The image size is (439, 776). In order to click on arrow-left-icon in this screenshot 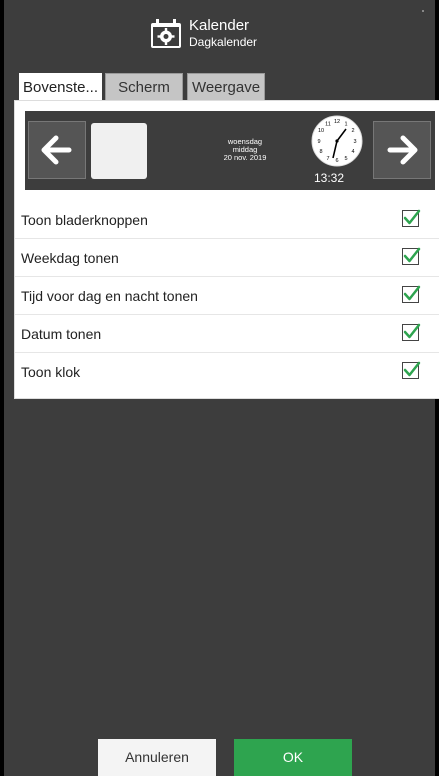, I will do `click(56, 150)`.